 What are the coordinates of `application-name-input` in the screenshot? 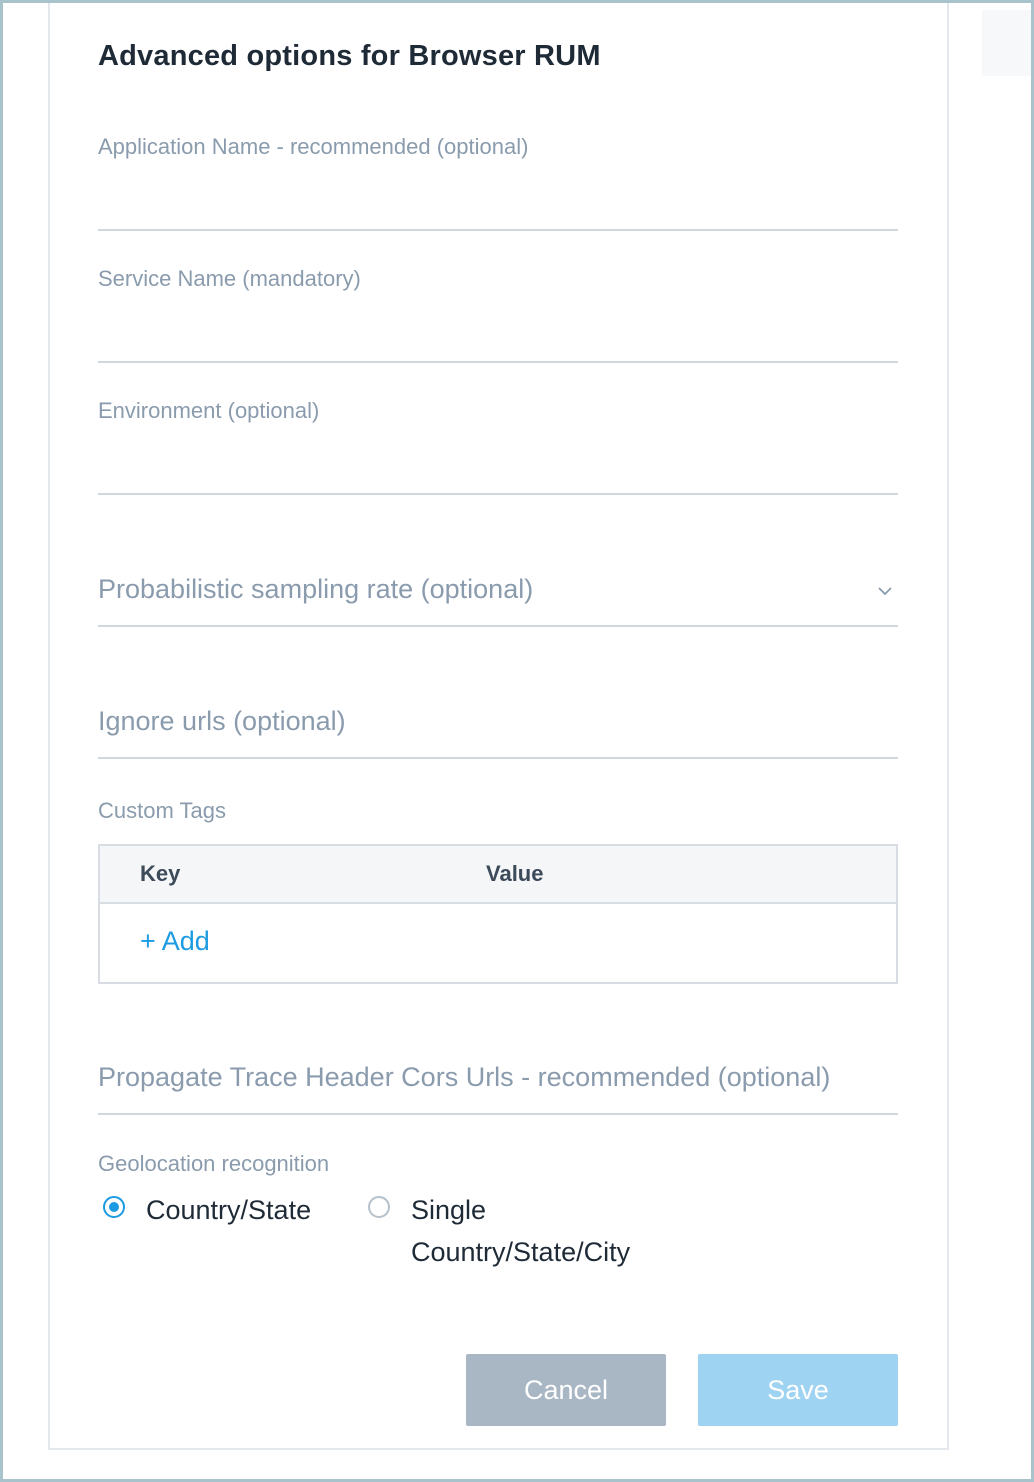 It's located at (498, 204).